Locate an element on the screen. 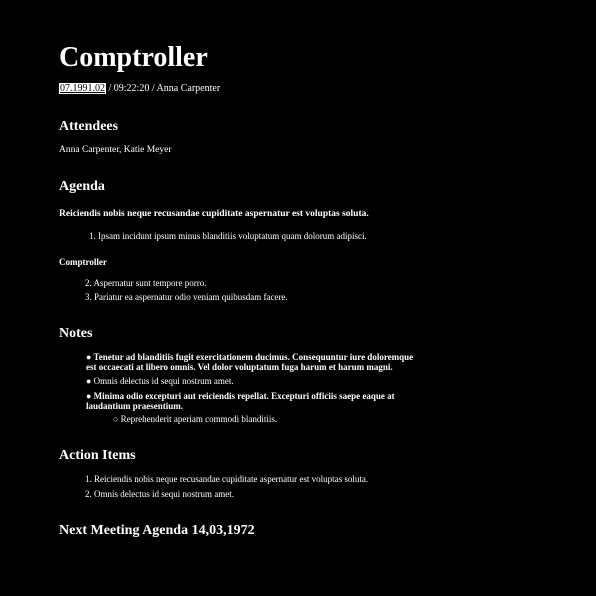  attendees-list: Anna Carpenter, Katie Meyer is located at coordinates (115, 150).